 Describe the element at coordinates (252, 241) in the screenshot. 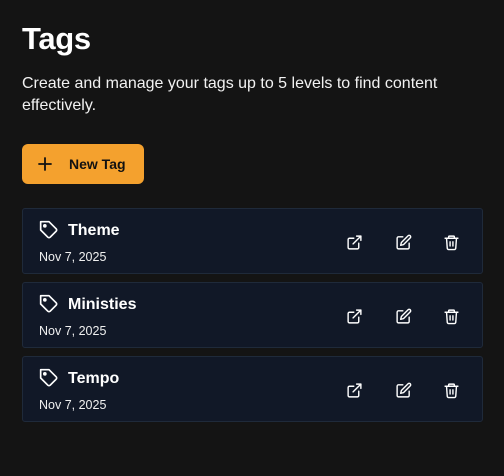

I see `tag-card: Theme Nov 7, 2025` at that location.